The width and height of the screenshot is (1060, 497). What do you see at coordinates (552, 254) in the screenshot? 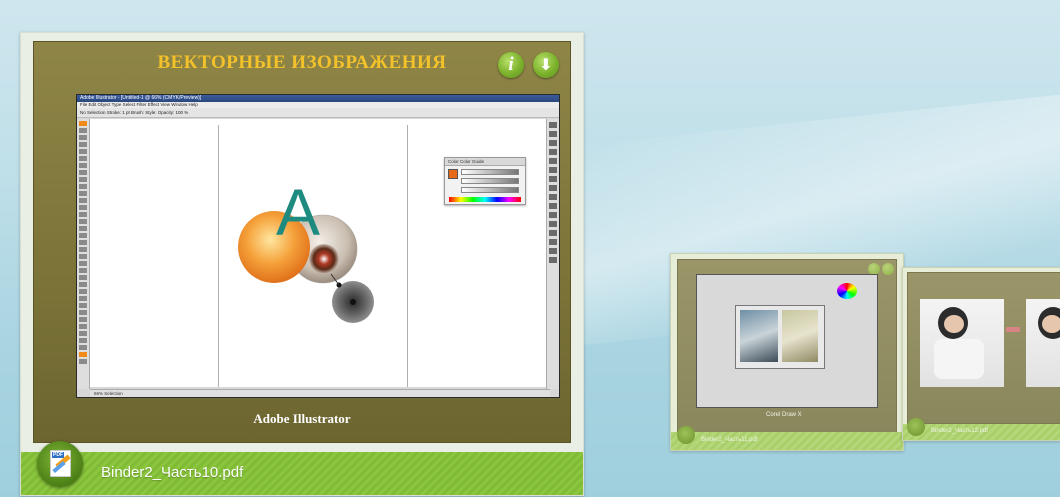
I see `right-panel-dock` at bounding box center [552, 254].